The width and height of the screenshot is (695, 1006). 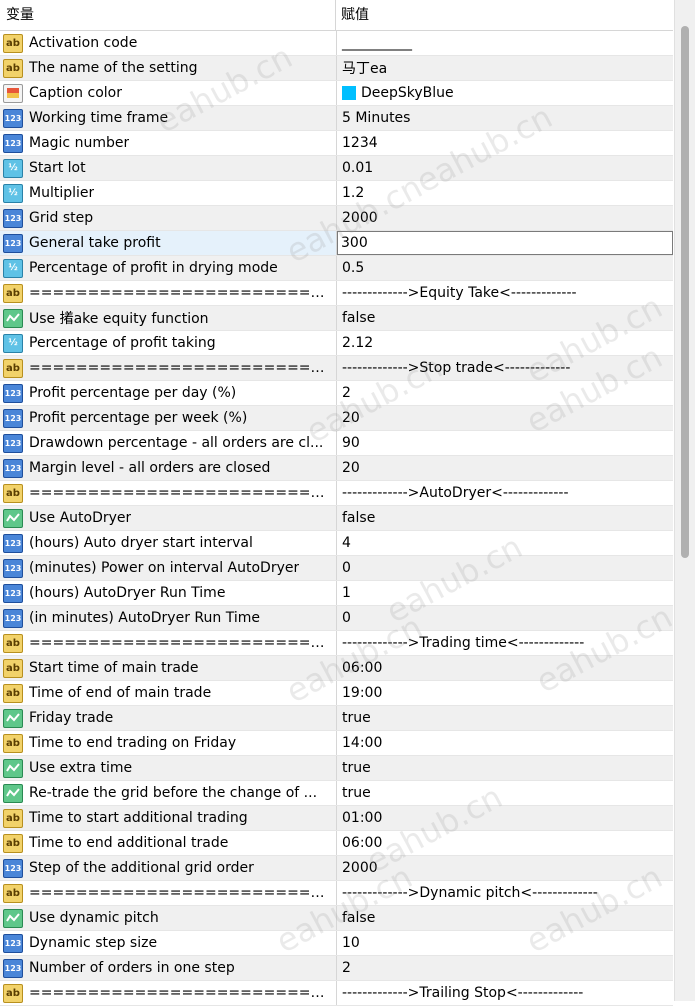 I want to click on variable-cell: 123 Grid step, so click(x=168, y=218).